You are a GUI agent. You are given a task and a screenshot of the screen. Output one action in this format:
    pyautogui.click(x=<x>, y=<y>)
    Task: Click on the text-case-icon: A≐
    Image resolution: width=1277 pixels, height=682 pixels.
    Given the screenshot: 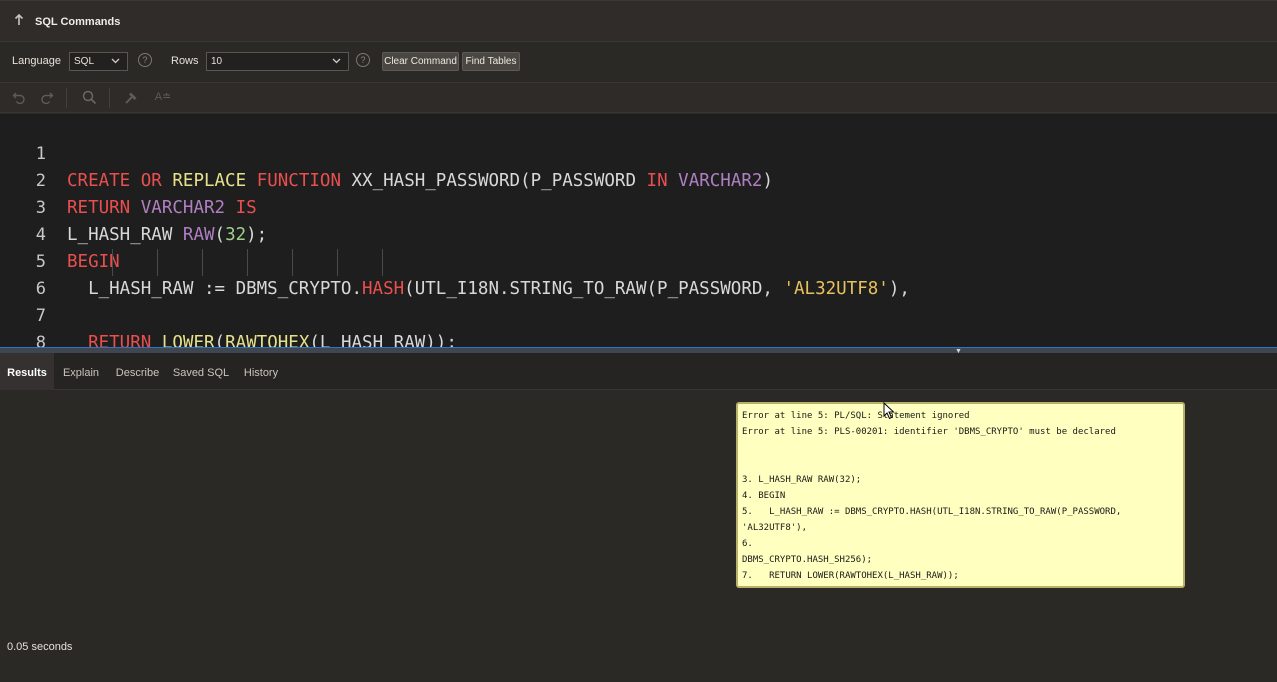 What is the action you would take?
    pyautogui.click(x=163, y=98)
    